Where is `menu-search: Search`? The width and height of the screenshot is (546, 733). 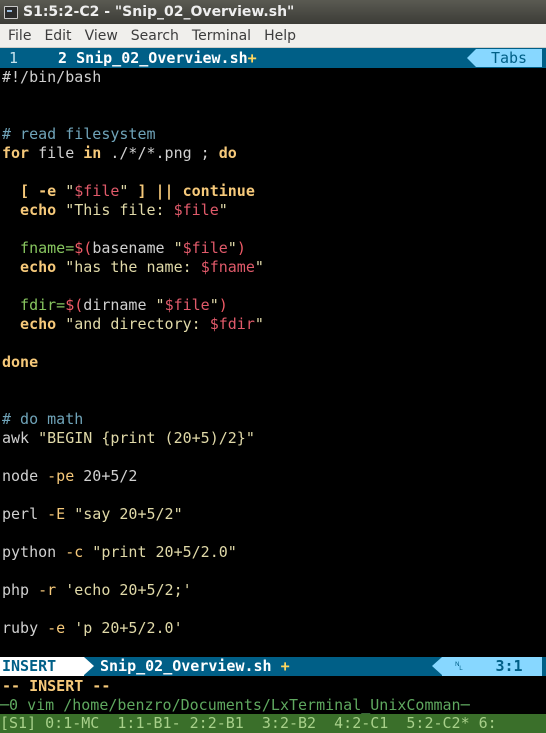
menu-search: Search is located at coordinates (153, 36).